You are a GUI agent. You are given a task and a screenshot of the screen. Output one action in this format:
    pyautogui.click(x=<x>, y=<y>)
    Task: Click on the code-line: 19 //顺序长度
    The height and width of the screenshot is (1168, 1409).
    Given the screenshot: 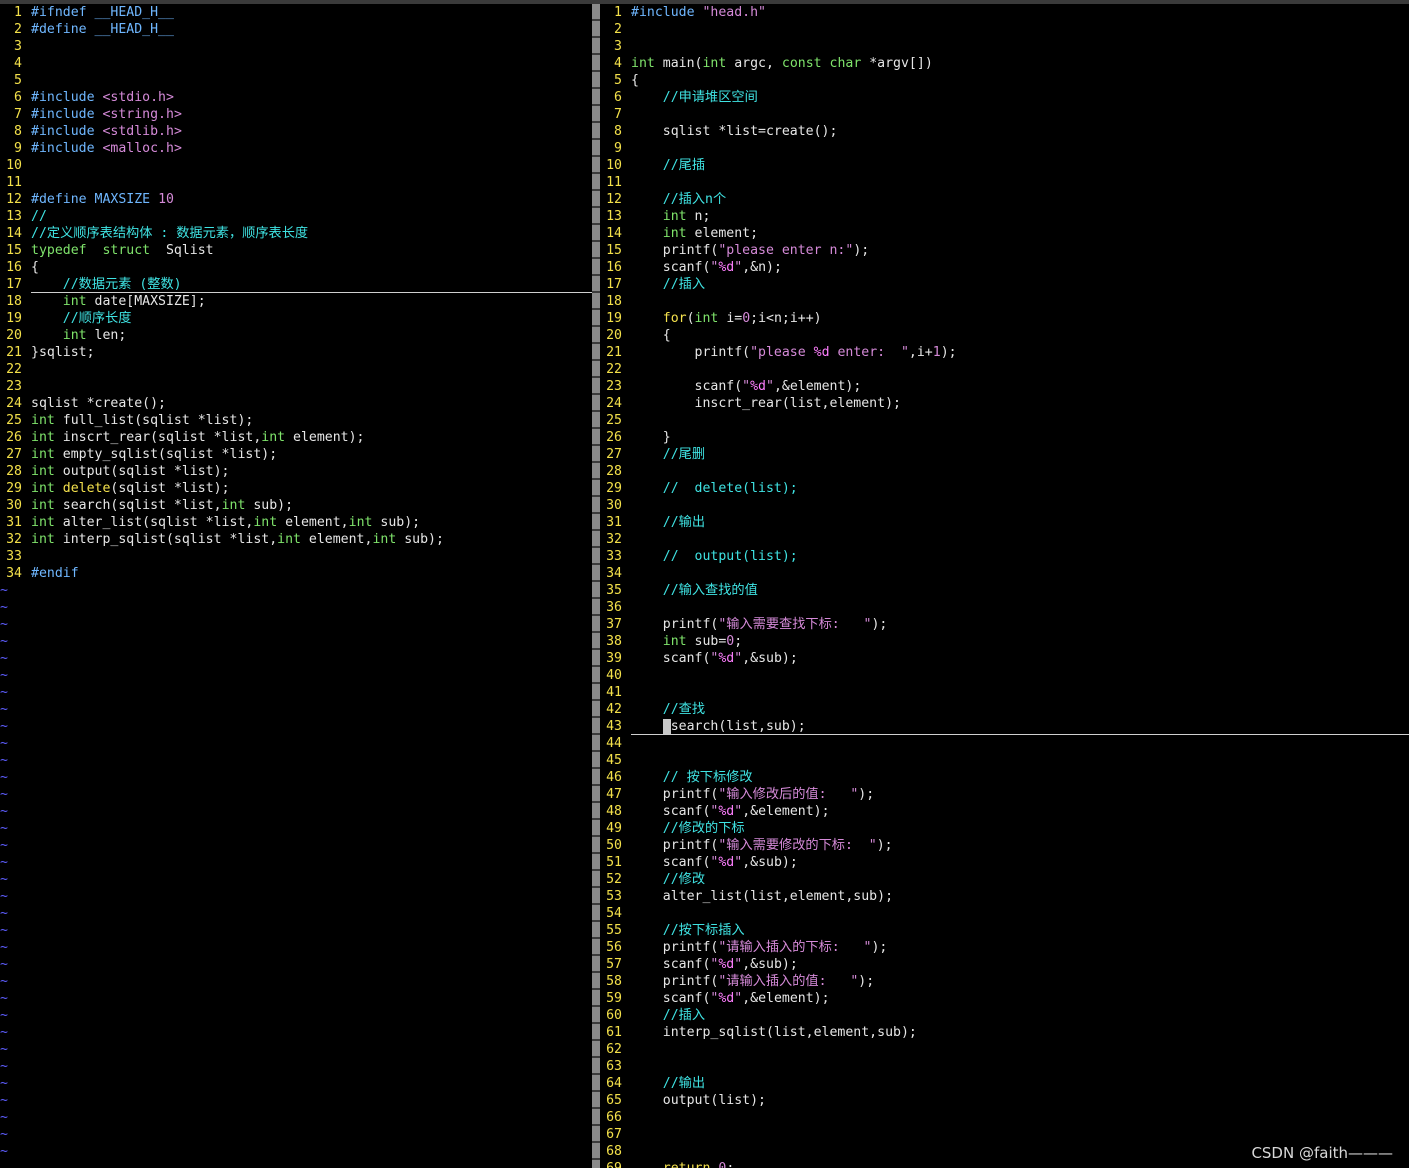 What is the action you would take?
    pyautogui.click(x=296, y=318)
    